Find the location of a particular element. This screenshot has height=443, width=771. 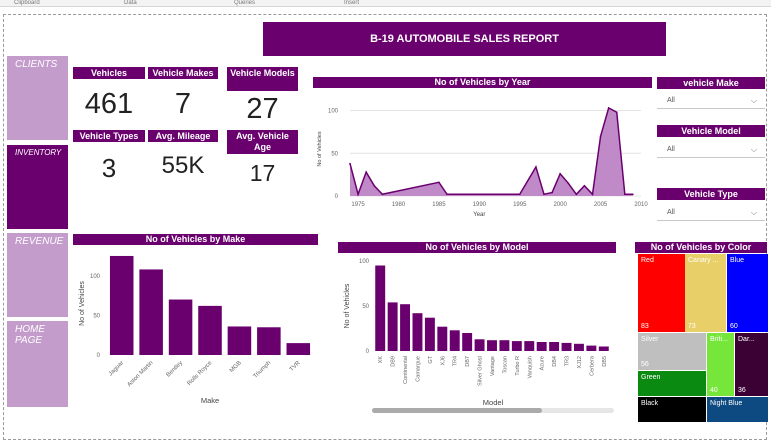

x-tick-label: DB7 is located at coordinates (468, 361).